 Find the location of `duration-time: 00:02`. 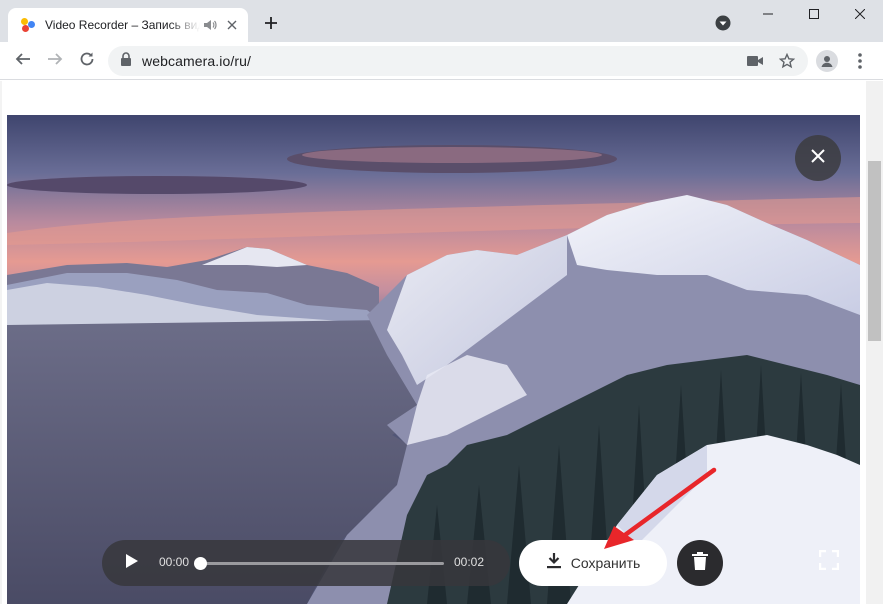

duration-time: 00:02 is located at coordinates (469, 562).